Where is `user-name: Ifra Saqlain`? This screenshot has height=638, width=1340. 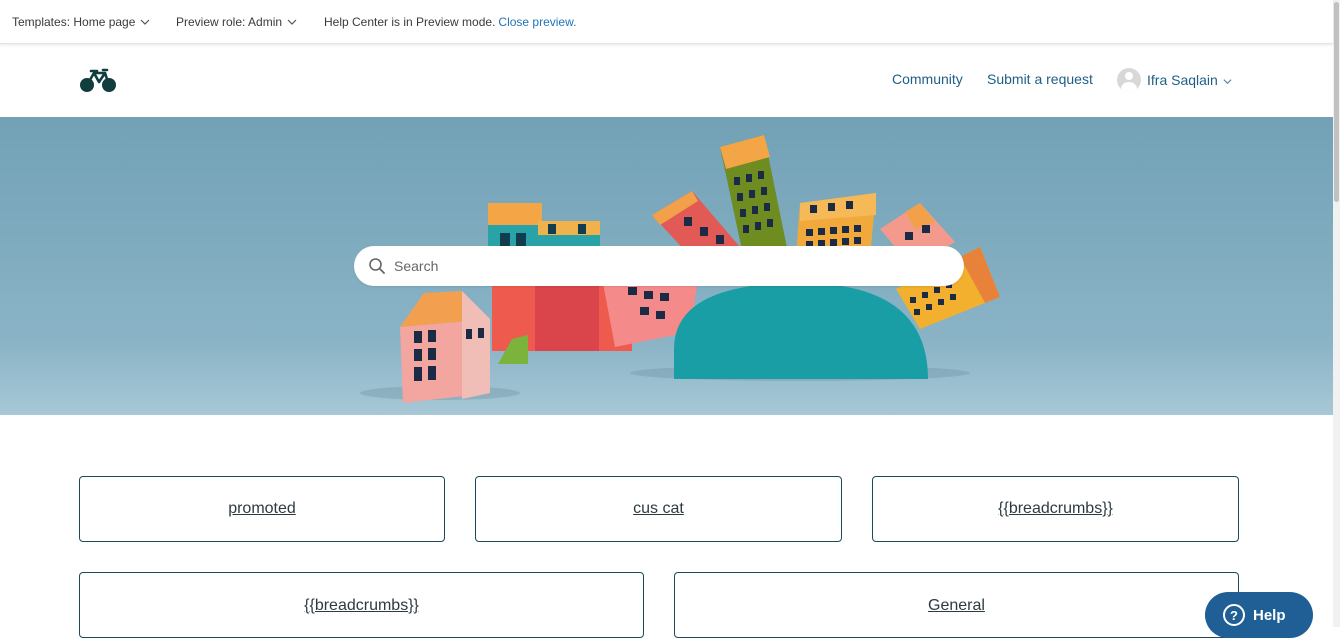
user-name: Ifra Saqlain is located at coordinates (1182, 80).